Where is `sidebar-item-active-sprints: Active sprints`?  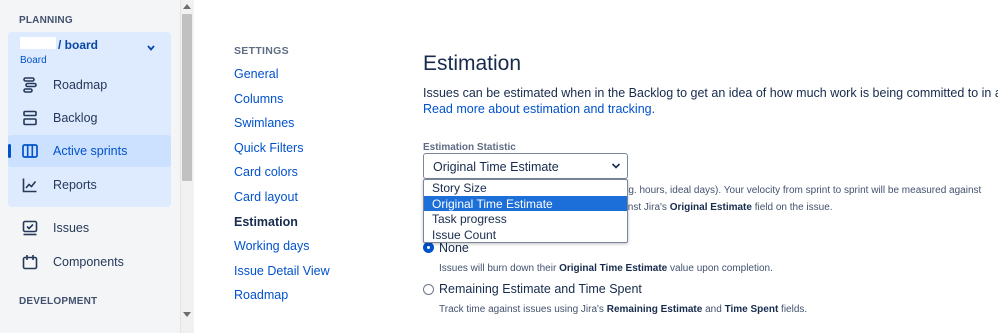 sidebar-item-active-sprints: Active sprints is located at coordinates (89, 151).